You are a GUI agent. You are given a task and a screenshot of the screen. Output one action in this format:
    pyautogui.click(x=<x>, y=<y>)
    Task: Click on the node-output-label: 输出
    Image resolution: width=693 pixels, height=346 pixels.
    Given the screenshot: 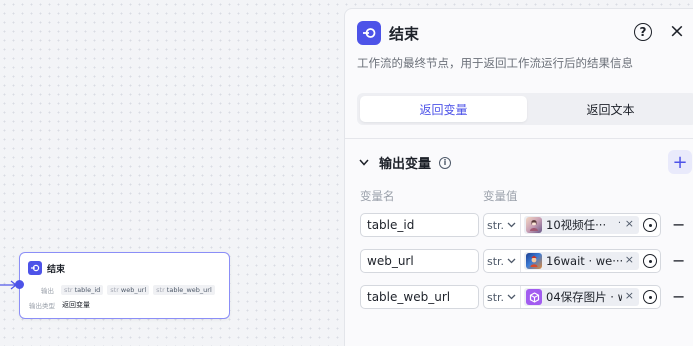 What is the action you would take?
    pyautogui.click(x=47, y=291)
    